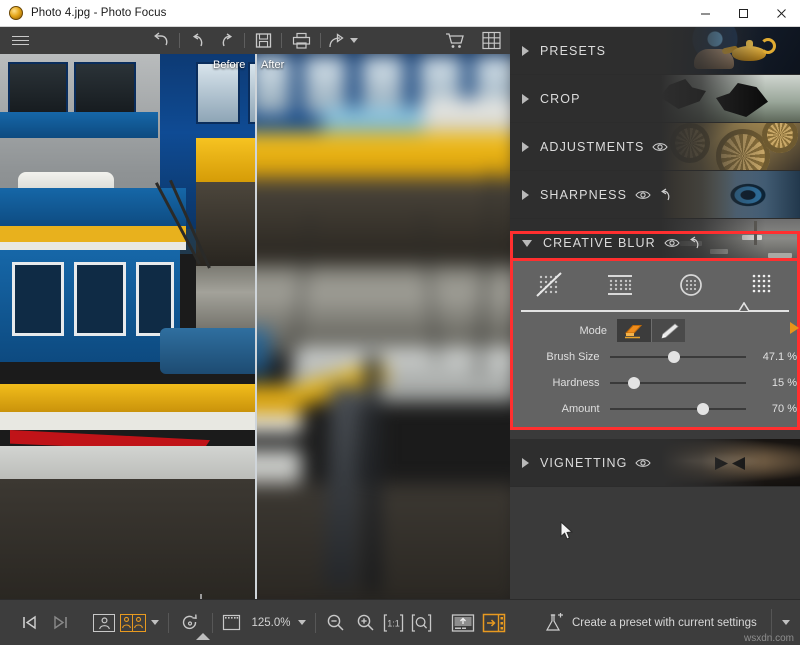 Image resolution: width=800 pixels, height=645 pixels. I want to click on amount-slider, so click(677, 409).